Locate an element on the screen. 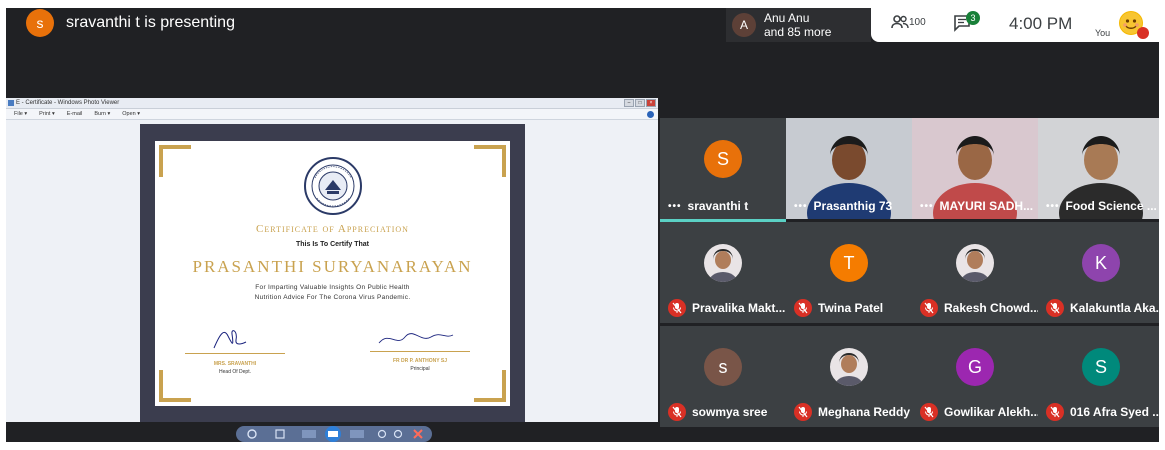  maximize-button: □ is located at coordinates (640, 103).